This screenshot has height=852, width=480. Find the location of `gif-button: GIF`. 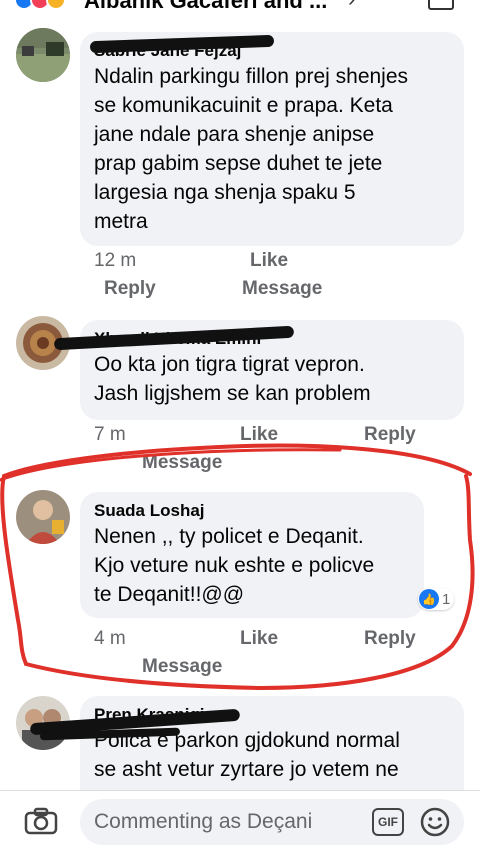

gif-button: GIF is located at coordinates (388, 822).